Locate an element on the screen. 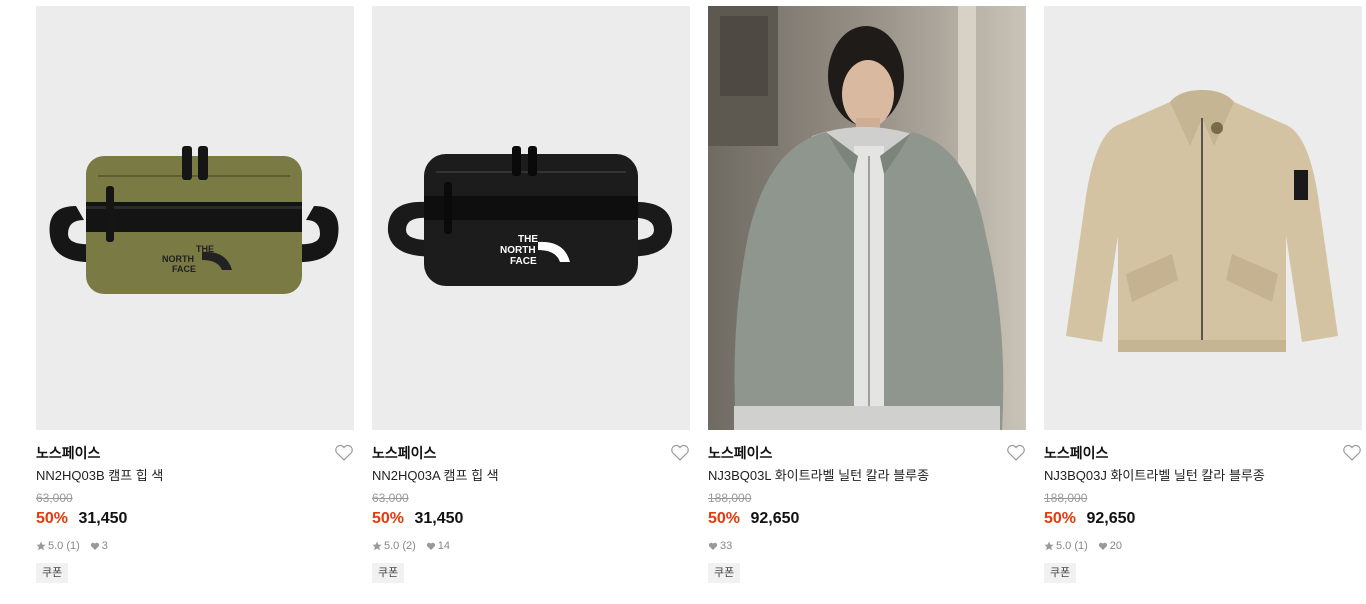 The width and height of the screenshot is (1366, 604). hip-bag-olive-icon: THE NORTH FACE is located at coordinates (194, 220).